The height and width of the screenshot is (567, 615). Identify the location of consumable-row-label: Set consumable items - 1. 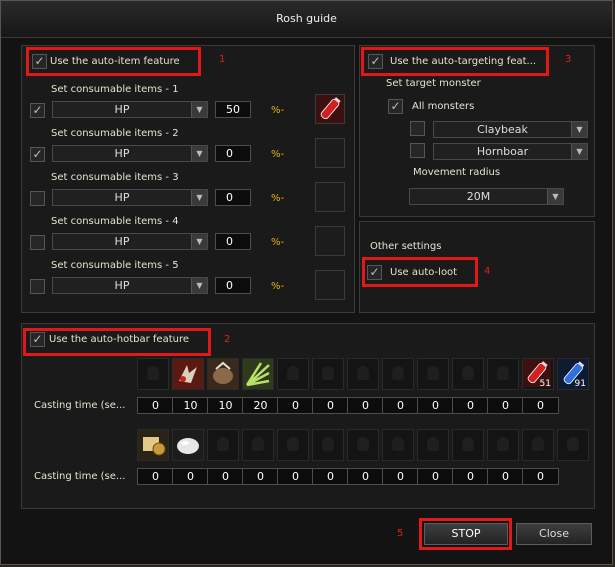
(115, 89).